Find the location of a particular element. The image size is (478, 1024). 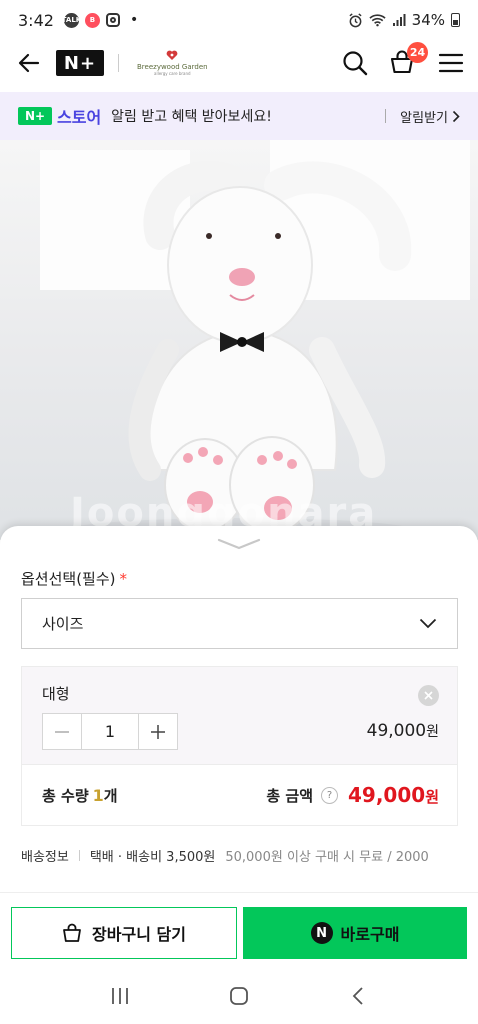

decrease-quantity-button is located at coordinates (62, 731).